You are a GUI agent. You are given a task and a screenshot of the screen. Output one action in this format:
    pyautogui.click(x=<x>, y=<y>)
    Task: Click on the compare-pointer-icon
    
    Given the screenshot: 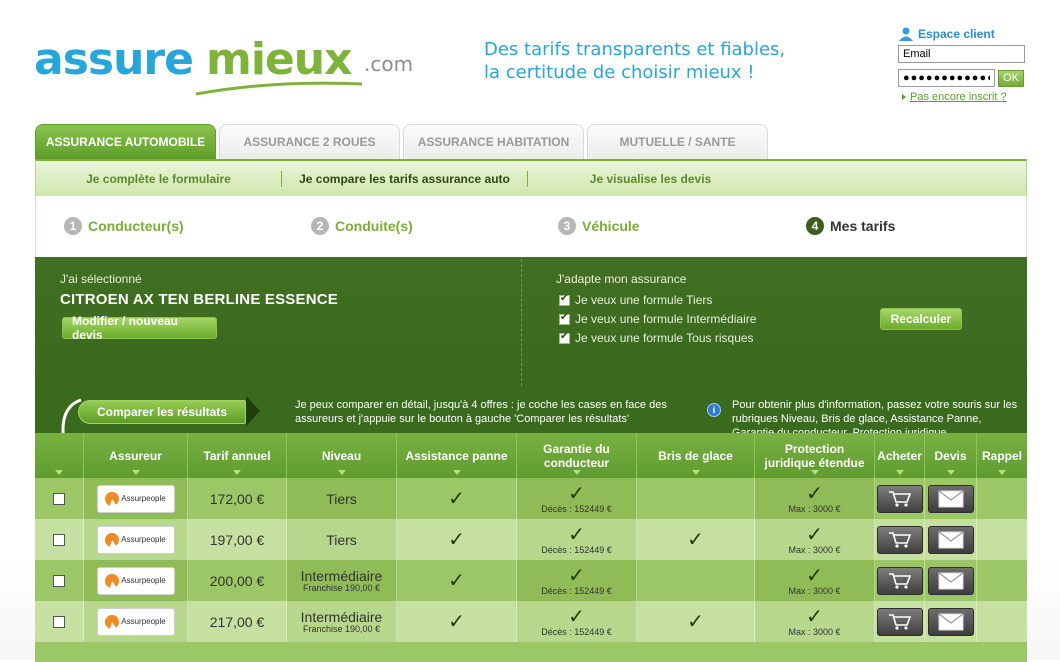 What is the action you would take?
    pyautogui.click(x=253, y=411)
    